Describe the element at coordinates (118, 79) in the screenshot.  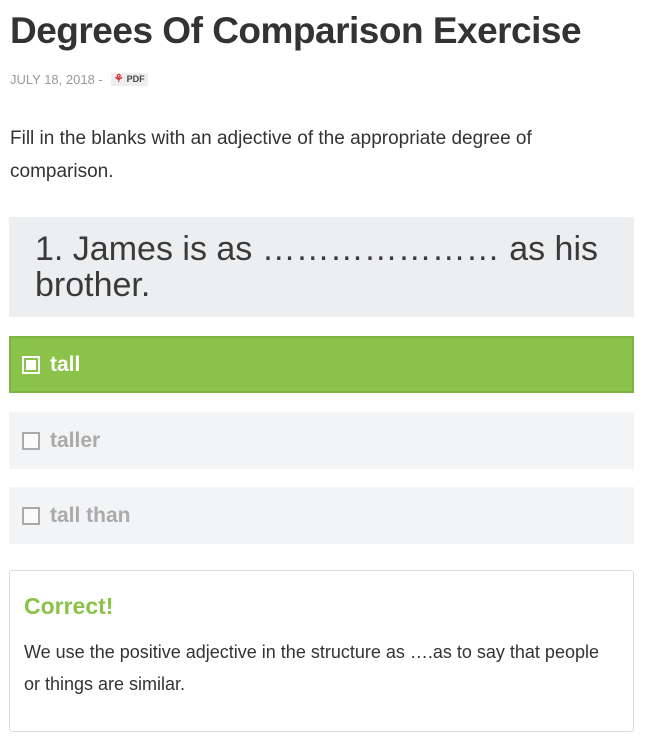
I see `pdf-icon: ⚘` at that location.